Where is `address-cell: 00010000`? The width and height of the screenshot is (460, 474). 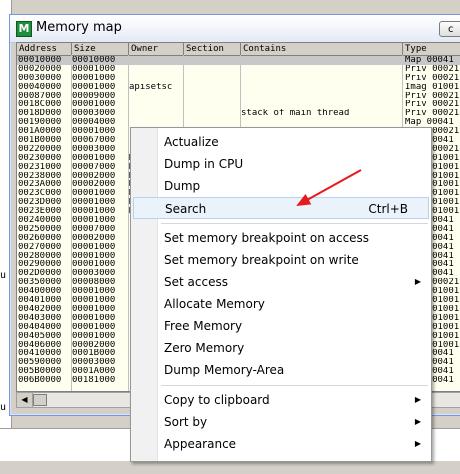
address-cell: 00010000 is located at coordinates (40, 60).